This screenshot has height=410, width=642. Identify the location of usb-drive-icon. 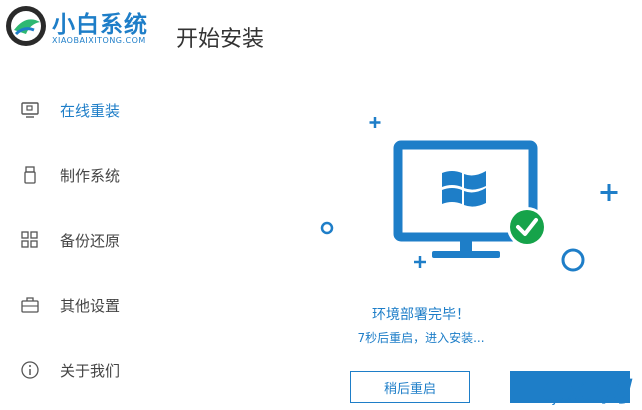
(30, 175).